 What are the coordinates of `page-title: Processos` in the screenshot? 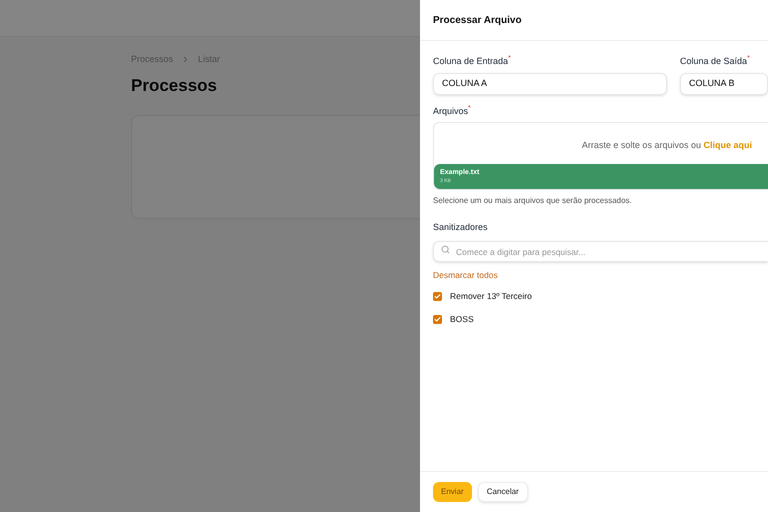 It's located at (174, 85).